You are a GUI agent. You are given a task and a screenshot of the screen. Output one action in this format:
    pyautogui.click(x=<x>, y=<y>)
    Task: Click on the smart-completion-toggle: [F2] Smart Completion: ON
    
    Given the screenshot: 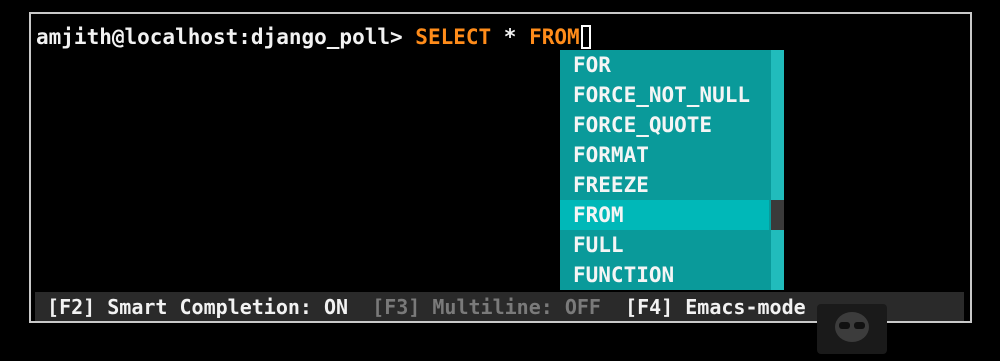 What is the action you would take?
    pyautogui.click(x=197, y=306)
    